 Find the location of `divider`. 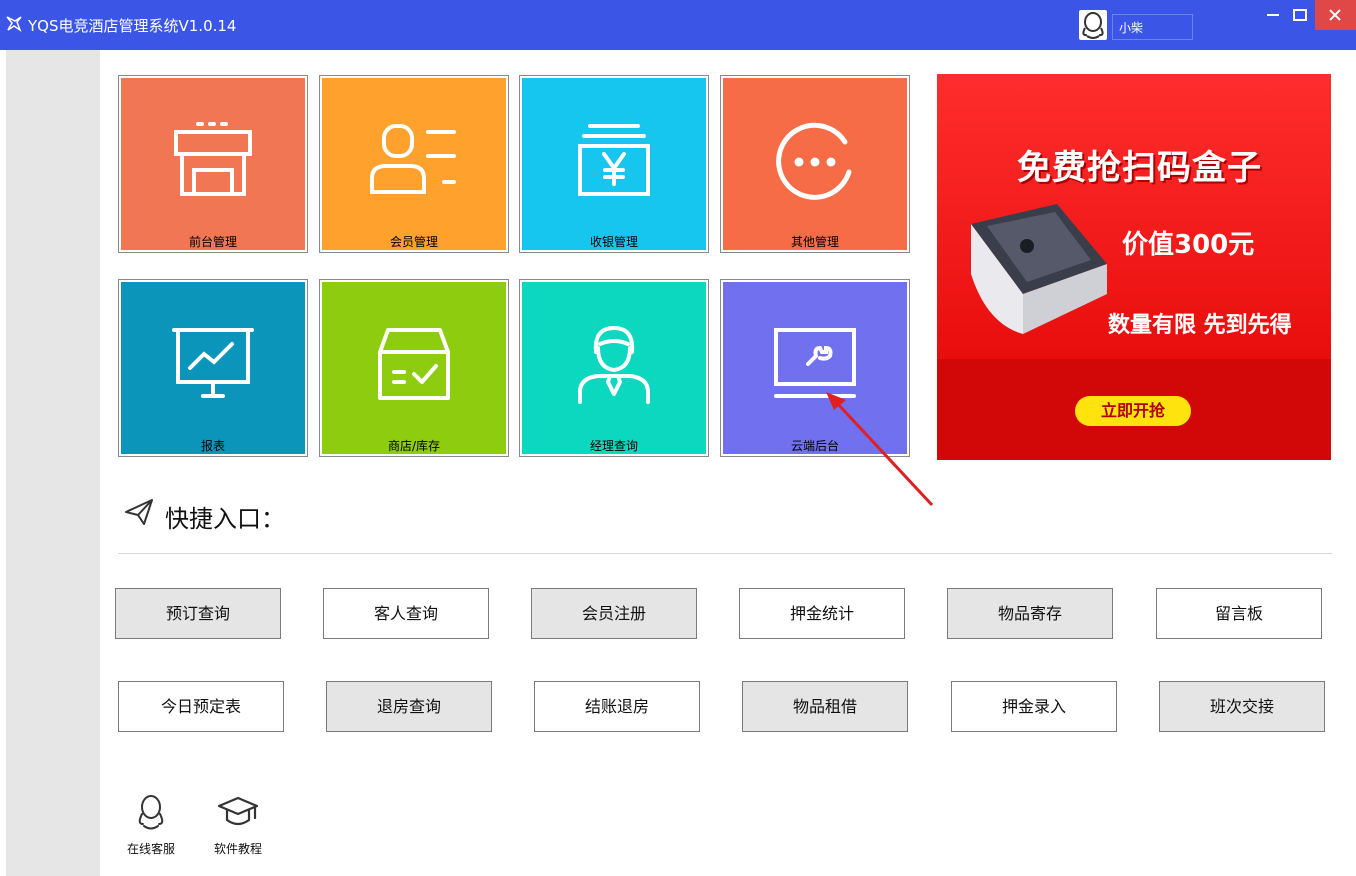

divider is located at coordinates (725, 553).